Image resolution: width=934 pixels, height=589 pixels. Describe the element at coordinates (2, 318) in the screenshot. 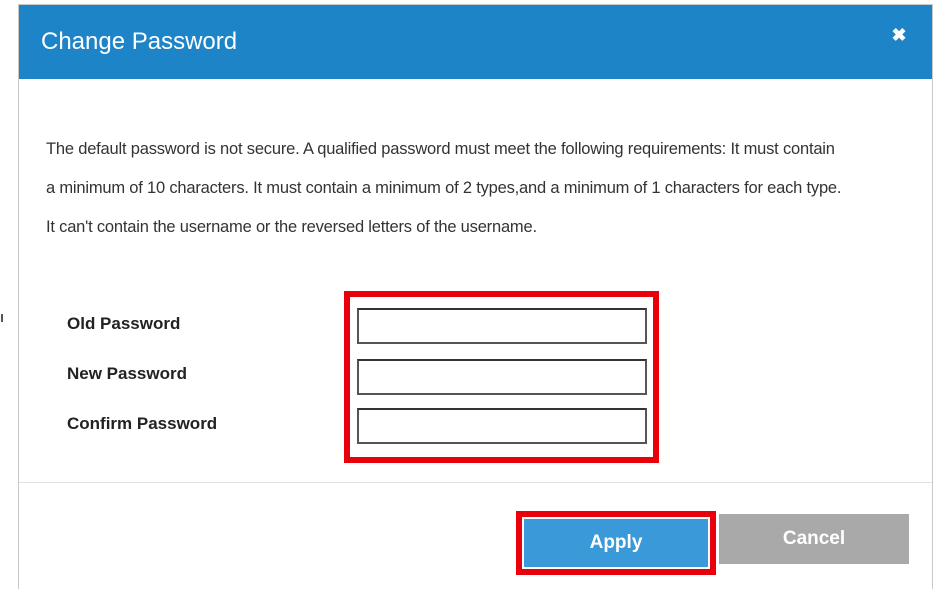

I see `page-edge-mark` at that location.